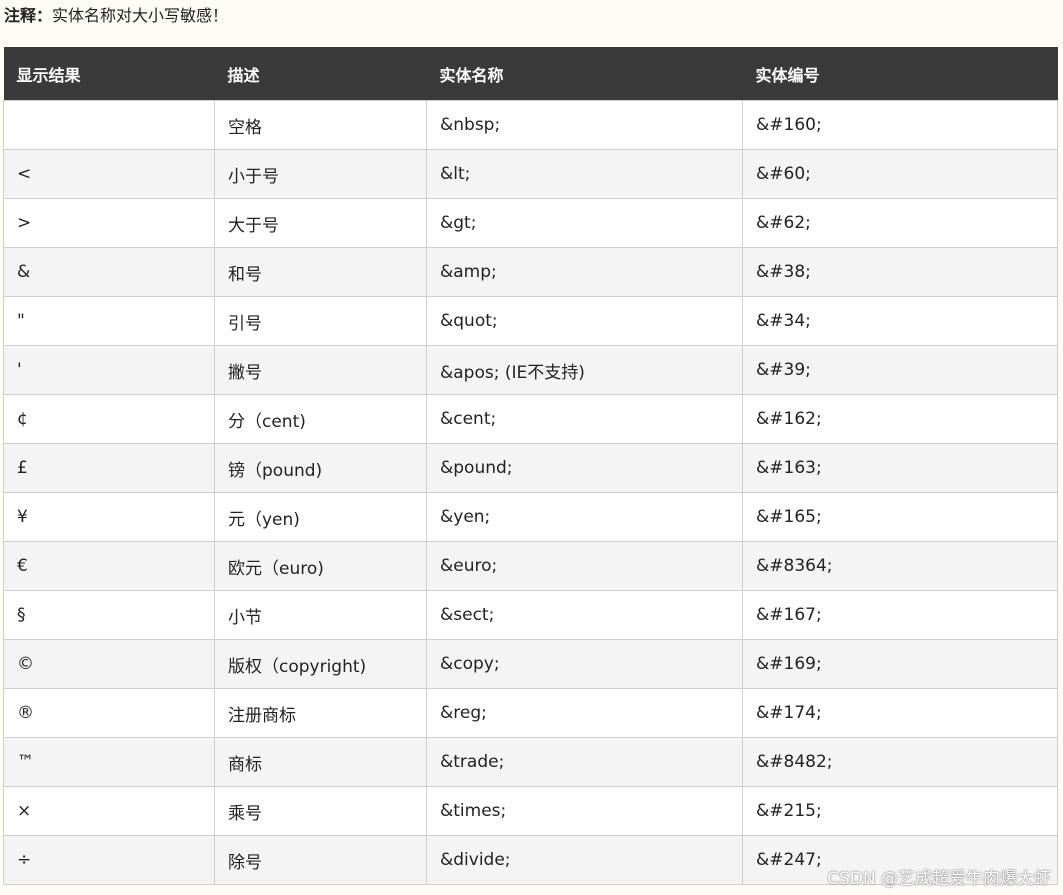 The height and width of the screenshot is (895, 1063). I want to click on cell-display-result: <, so click(109, 174).